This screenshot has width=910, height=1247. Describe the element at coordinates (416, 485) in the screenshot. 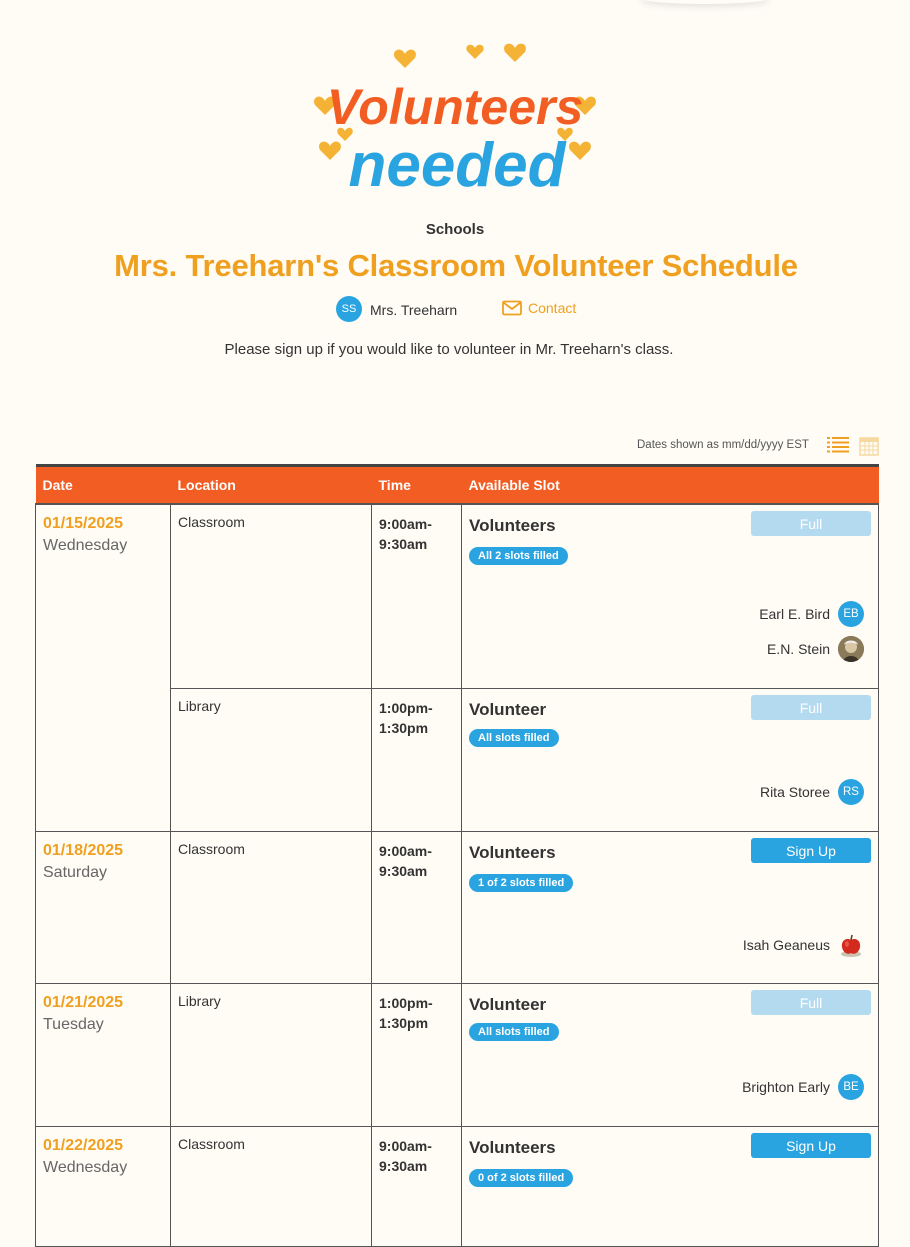

I see `column-header-time: Time` at that location.